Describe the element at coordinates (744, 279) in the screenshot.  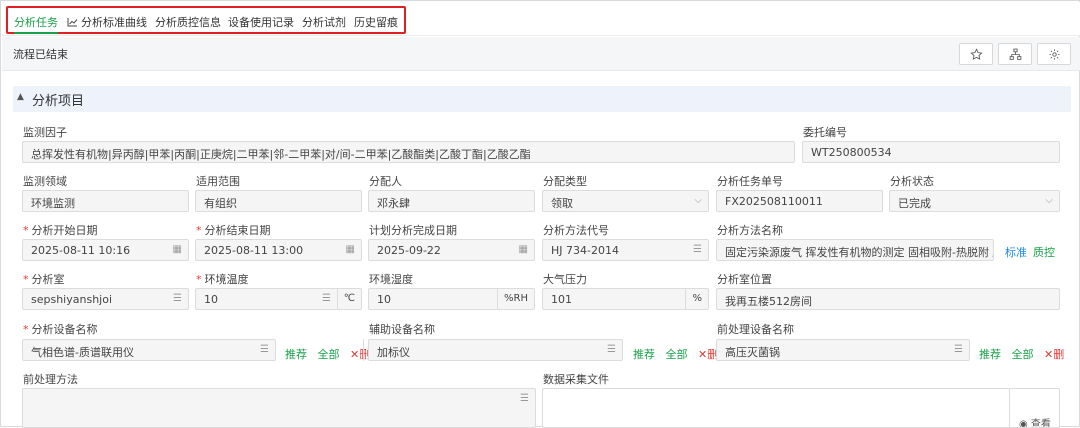
I see `room-location-label: 分析室位置` at that location.